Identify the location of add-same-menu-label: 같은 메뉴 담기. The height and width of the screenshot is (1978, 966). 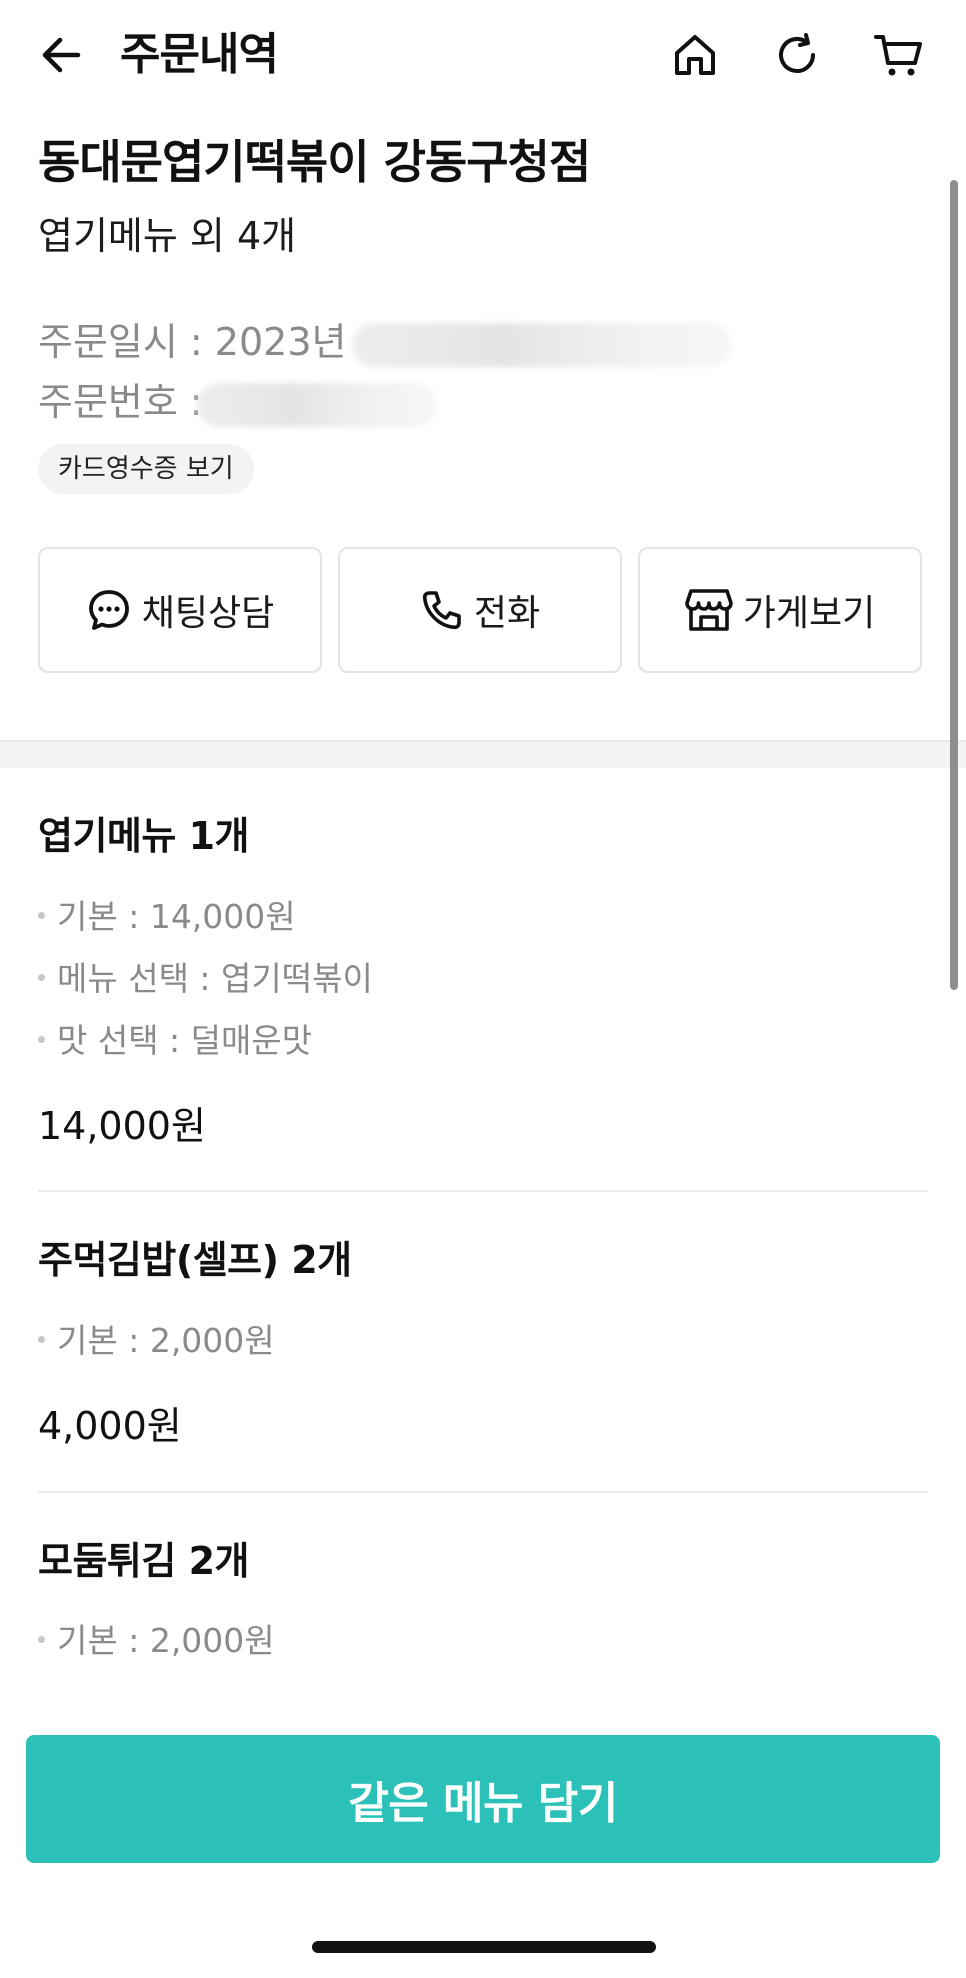
(483, 1803).